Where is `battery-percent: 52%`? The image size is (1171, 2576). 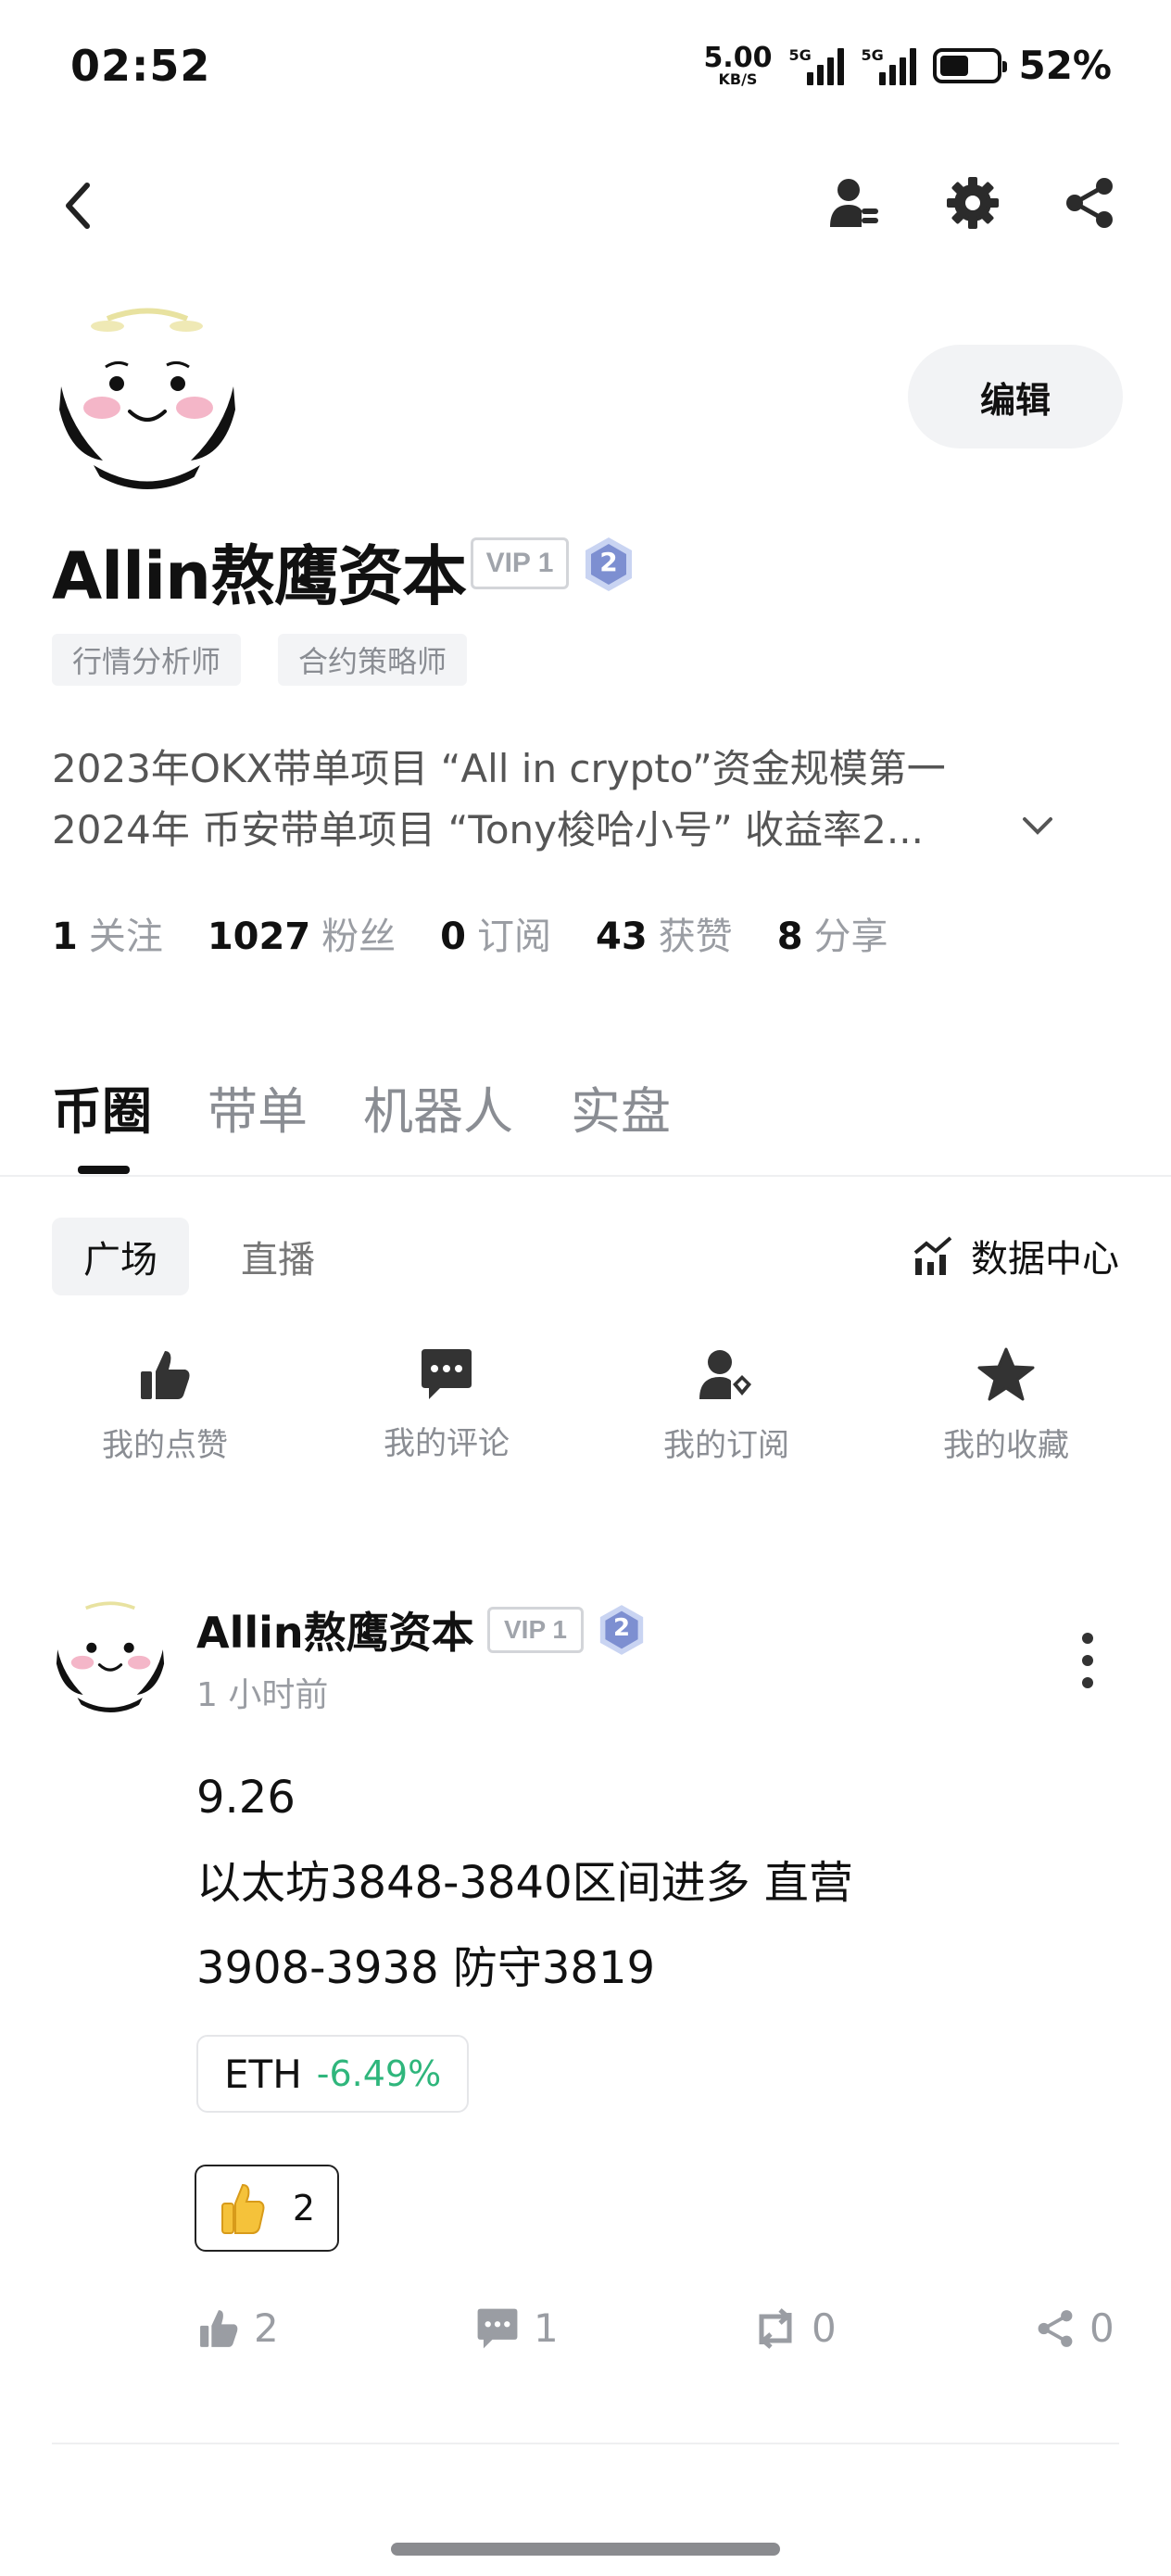 battery-percent: 52% is located at coordinates (1065, 65).